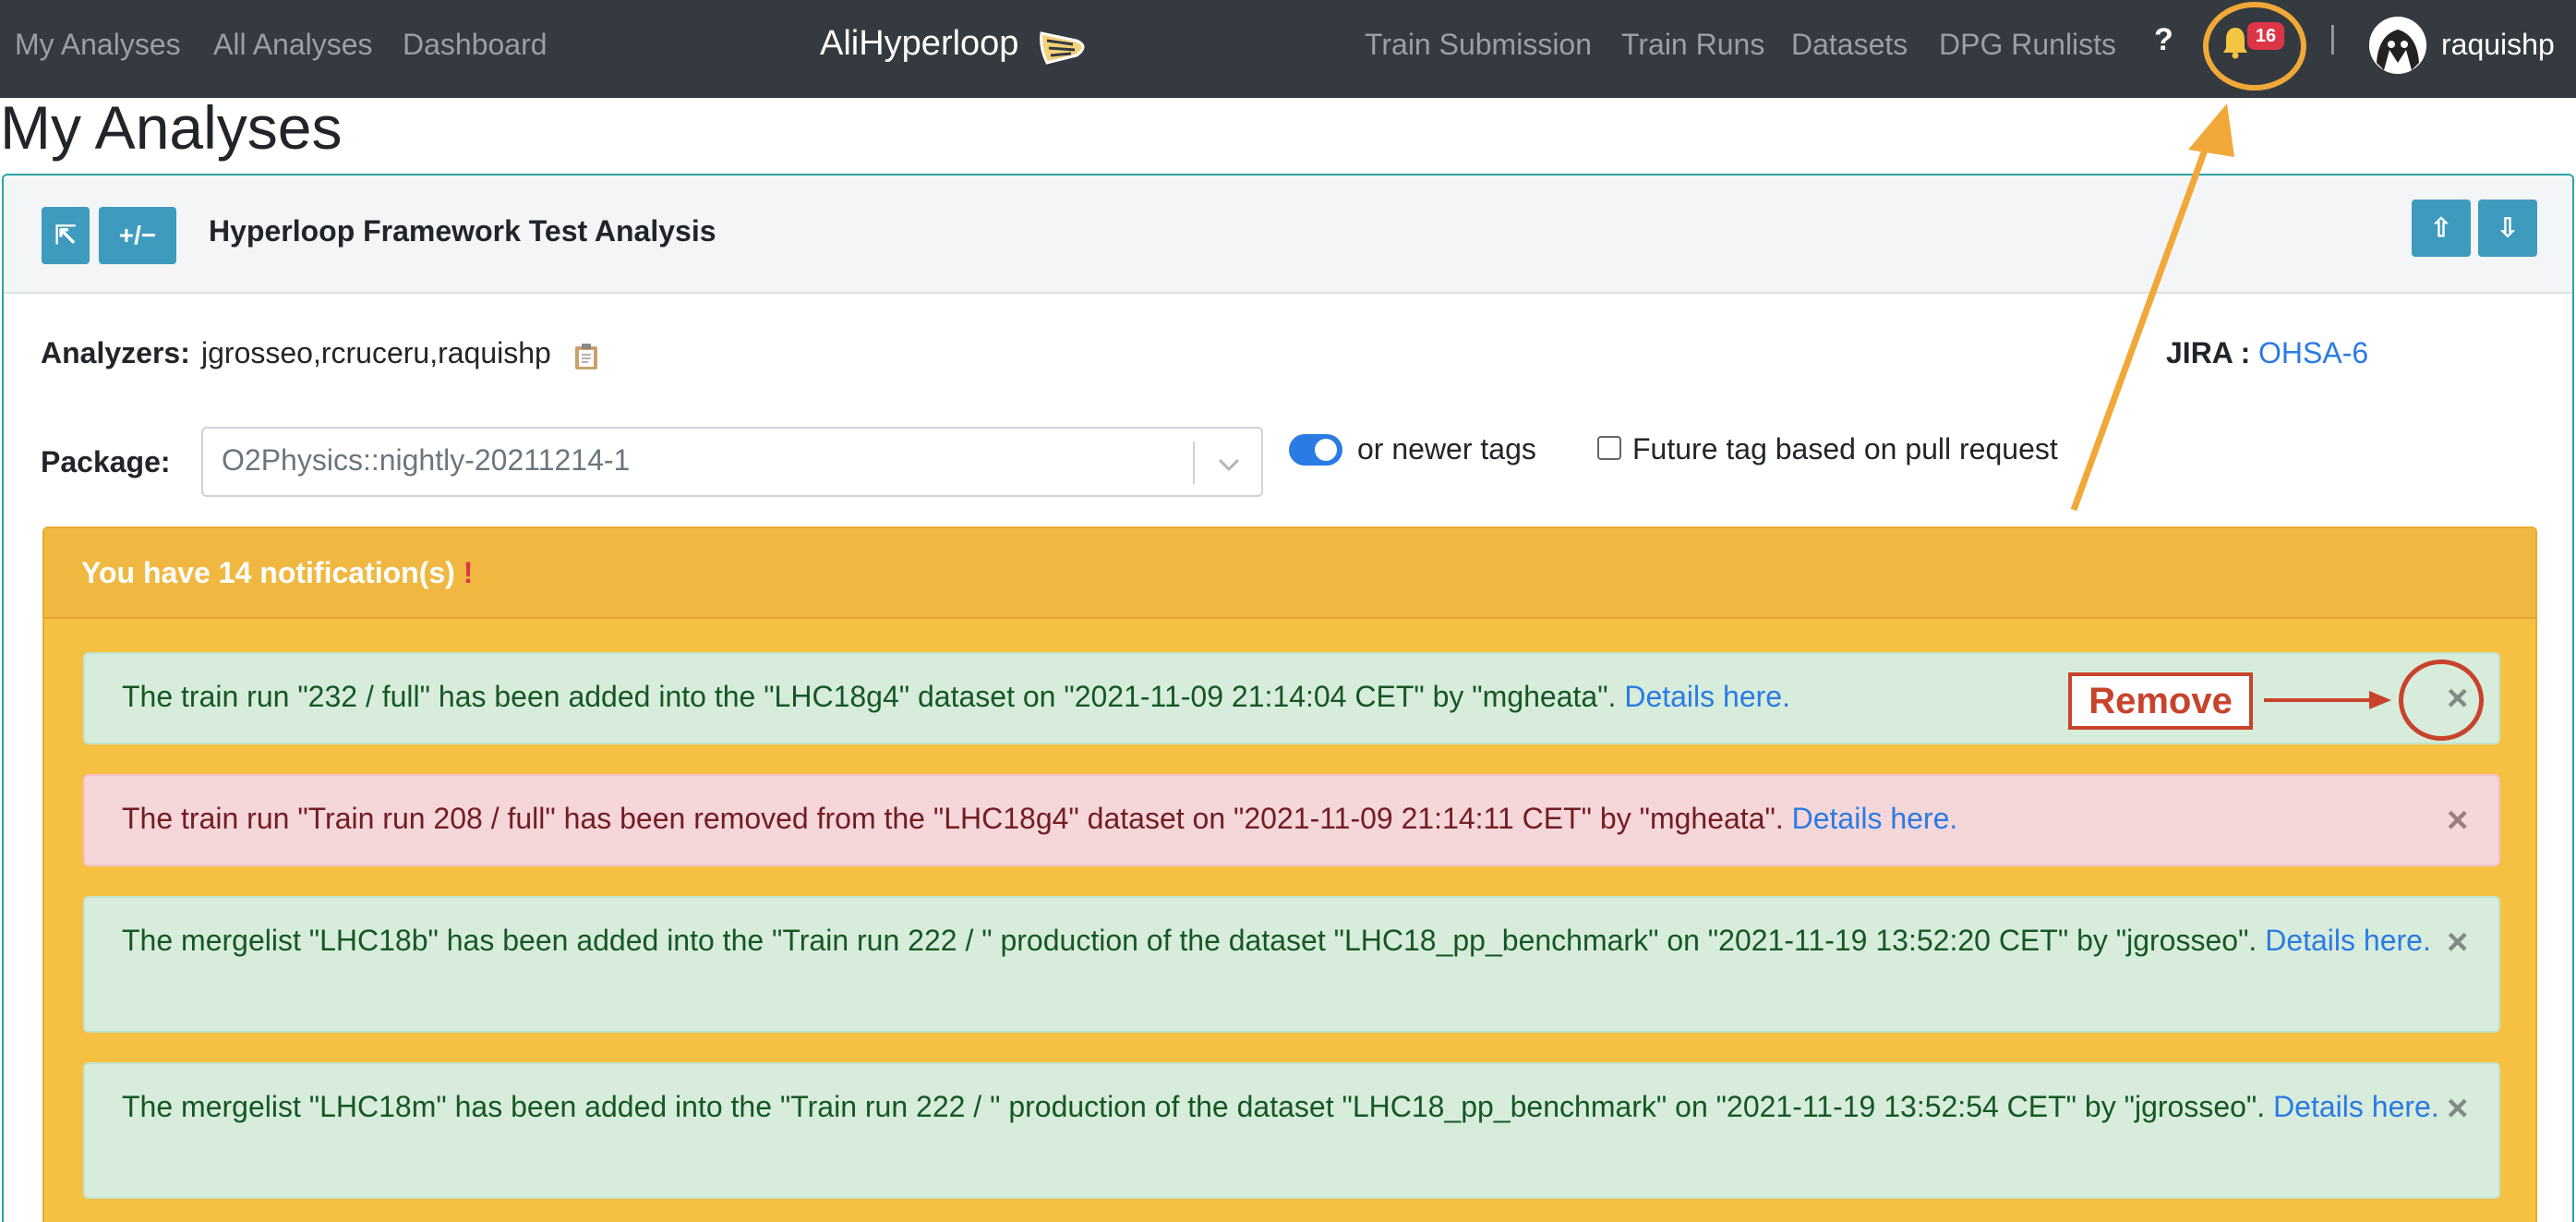 The image size is (2576, 1222). Describe the element at coordinates (2254, 46) in the screenshot. I see `notification-highlight-circle` at that location.